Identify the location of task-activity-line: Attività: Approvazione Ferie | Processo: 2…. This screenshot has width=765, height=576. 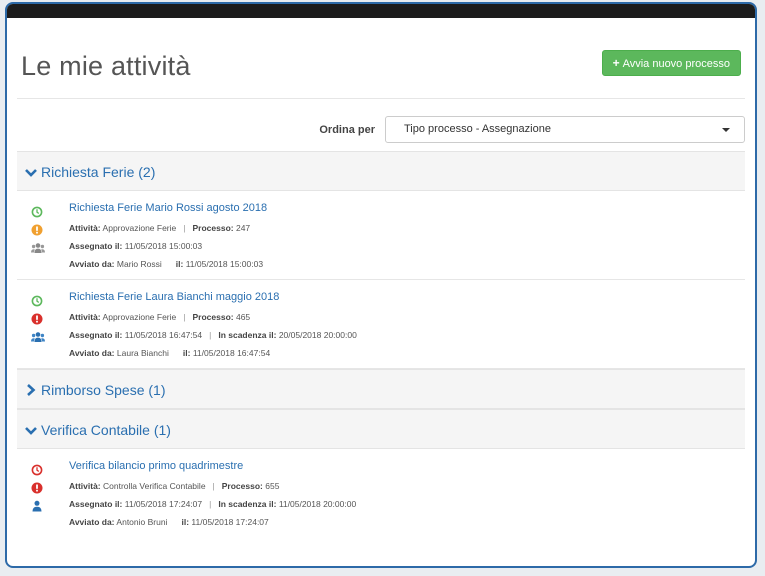
(160, 228).